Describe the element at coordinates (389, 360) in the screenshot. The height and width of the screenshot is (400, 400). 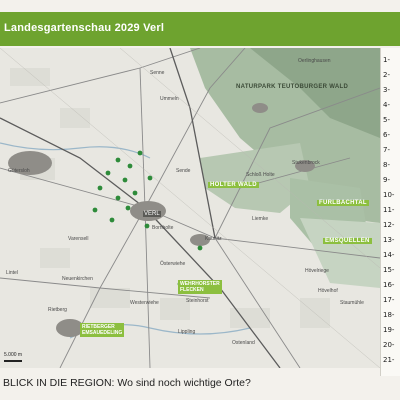
I see `note-21: 21-` at that location.